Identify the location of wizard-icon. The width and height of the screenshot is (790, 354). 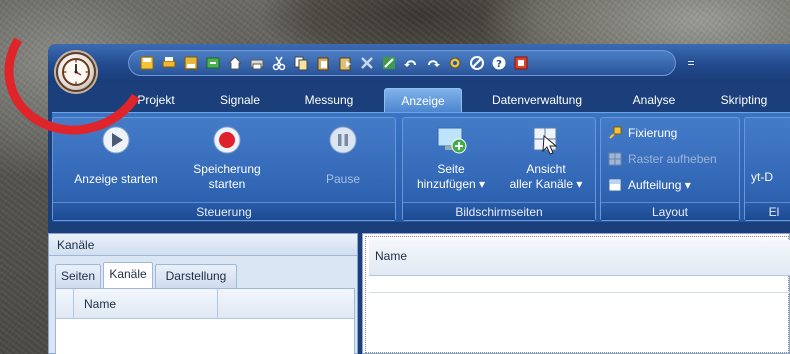
(389, 63).